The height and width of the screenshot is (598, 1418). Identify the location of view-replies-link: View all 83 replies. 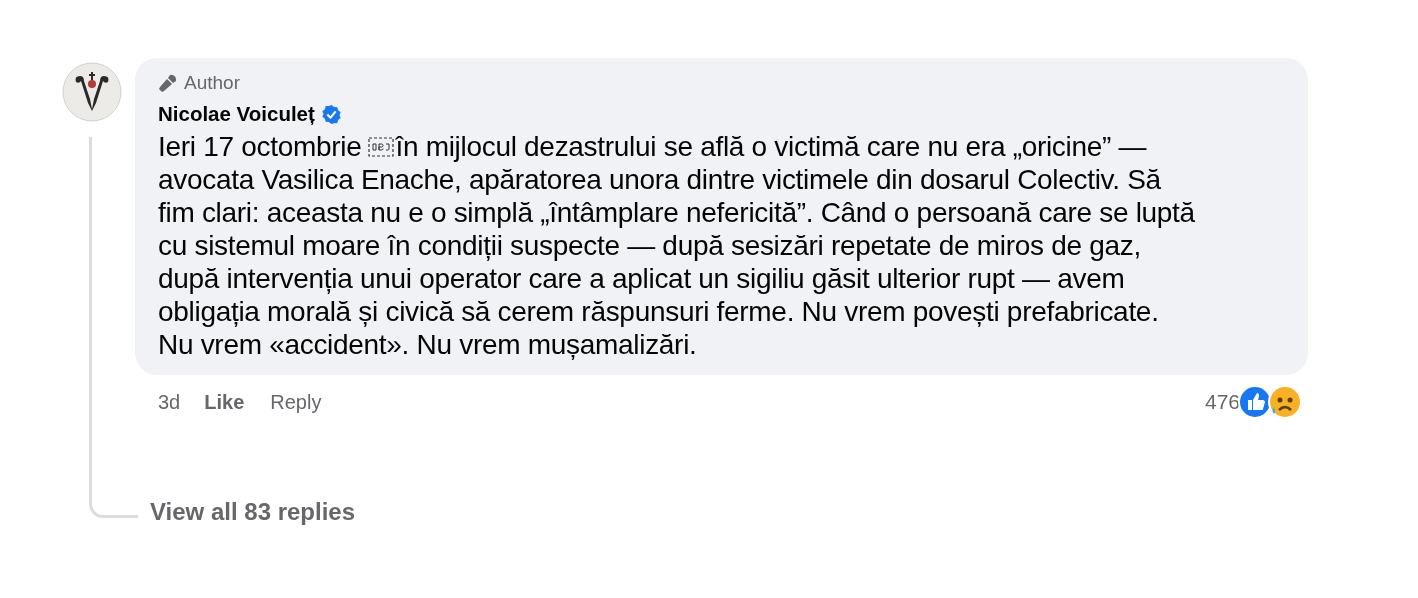
(253, 512).